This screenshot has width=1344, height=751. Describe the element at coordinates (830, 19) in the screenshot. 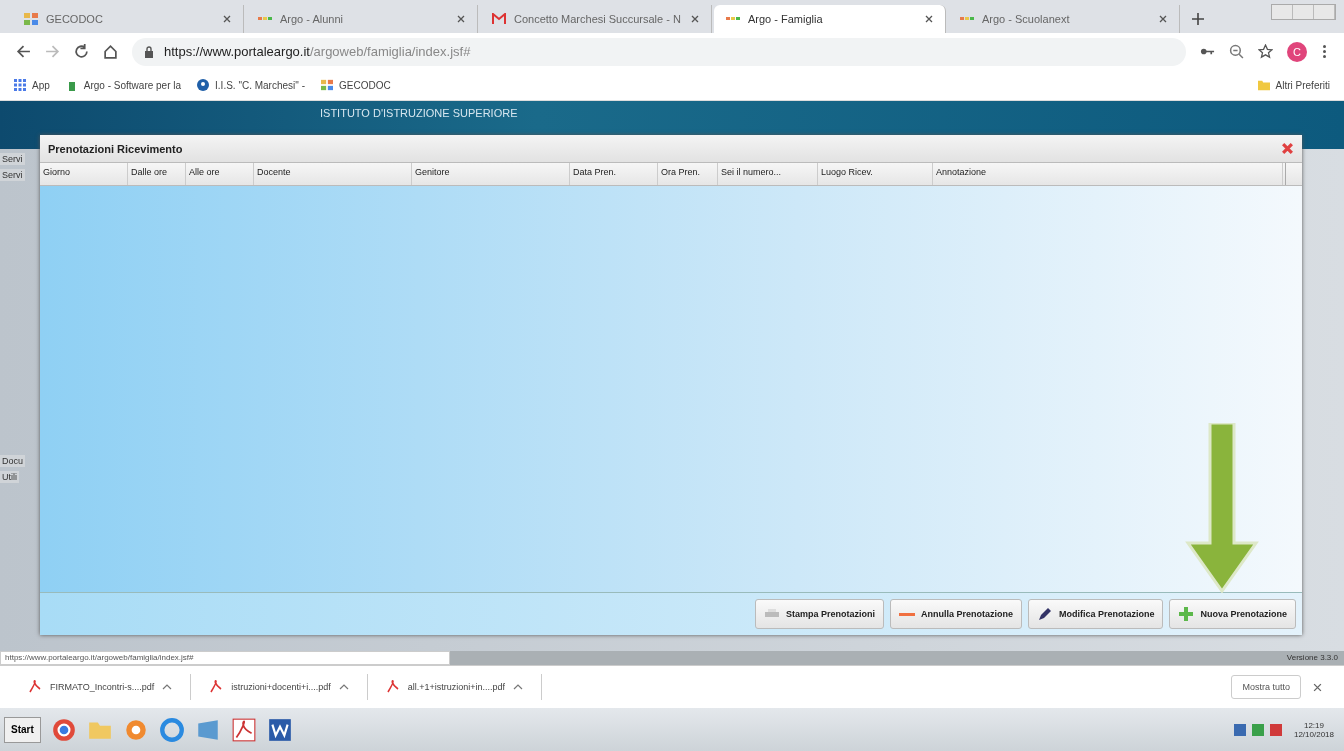

I see `browser-tab: Argo - Famiglia` at that location.